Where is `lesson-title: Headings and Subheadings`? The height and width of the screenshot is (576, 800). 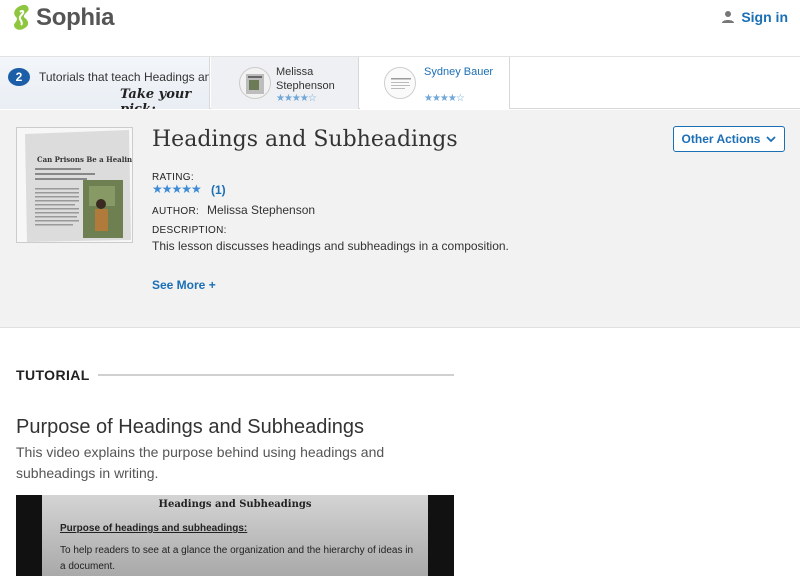 lesson-title: Headings and Subheadings is located at coordinates (305, 139).